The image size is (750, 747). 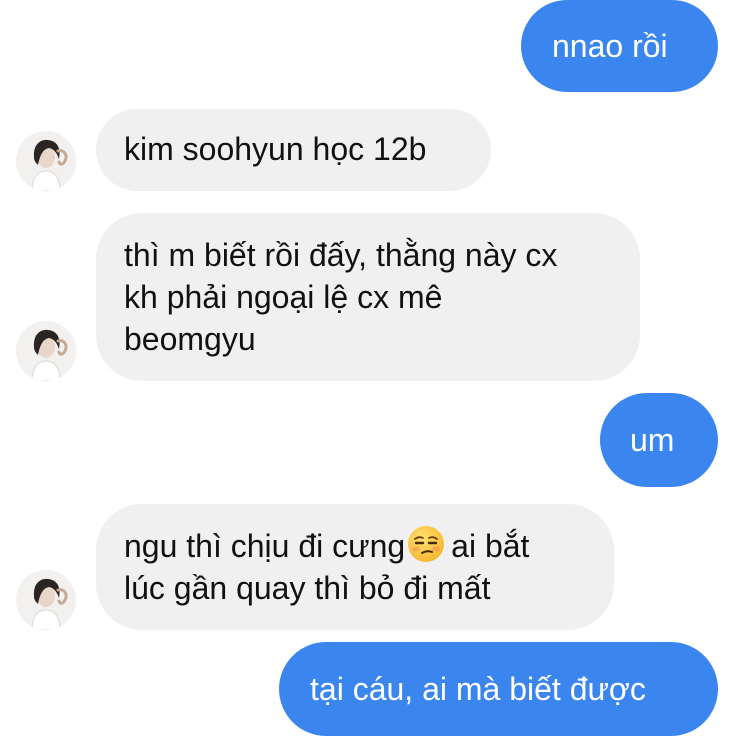 I want to click on outgoing-message-bubble: tại cáu, ai mà biết được, so click(x=498, y=689).